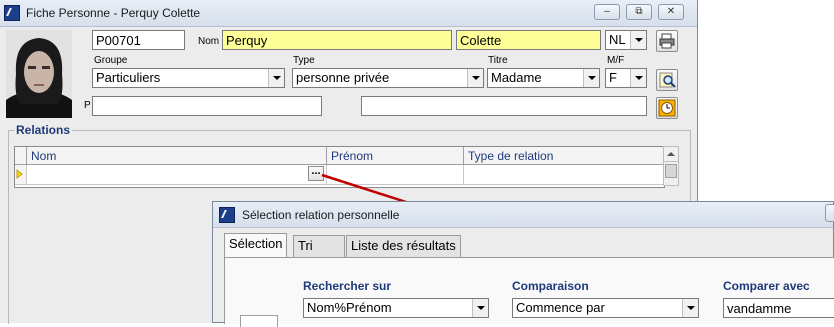 This screenshot has width=834, height=327. Describe the element at coordinates (550, 286) in the screenshot. I see `comparaison-label: Comparaison` at that location.